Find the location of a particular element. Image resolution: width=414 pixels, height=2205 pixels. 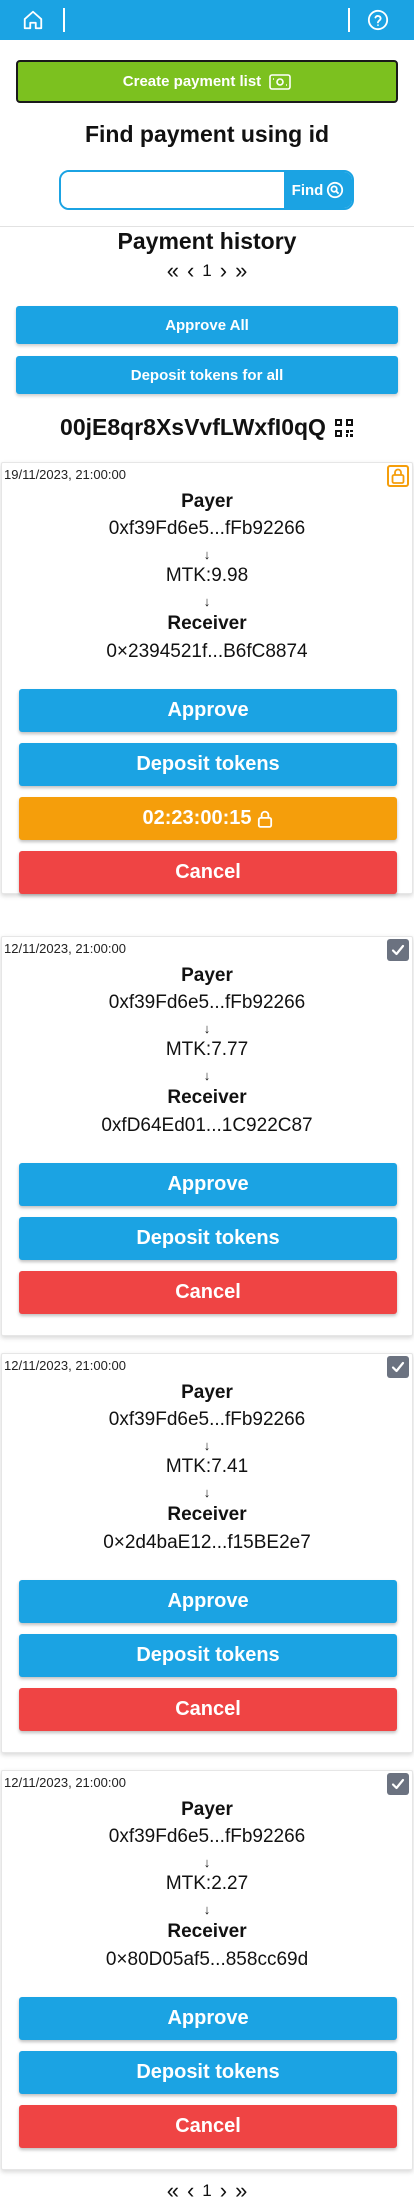

payment-amount: MTK:9.98 is located at coordinates (207, 575).